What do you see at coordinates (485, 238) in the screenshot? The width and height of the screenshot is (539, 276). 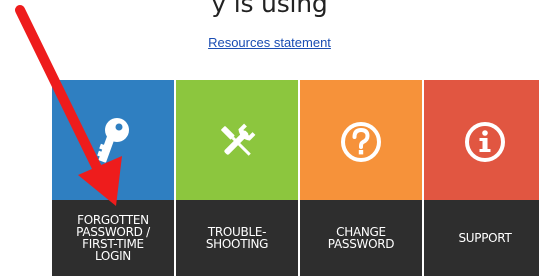 I see `tile-label: SUPPORT` at bounding box center [485, 238].